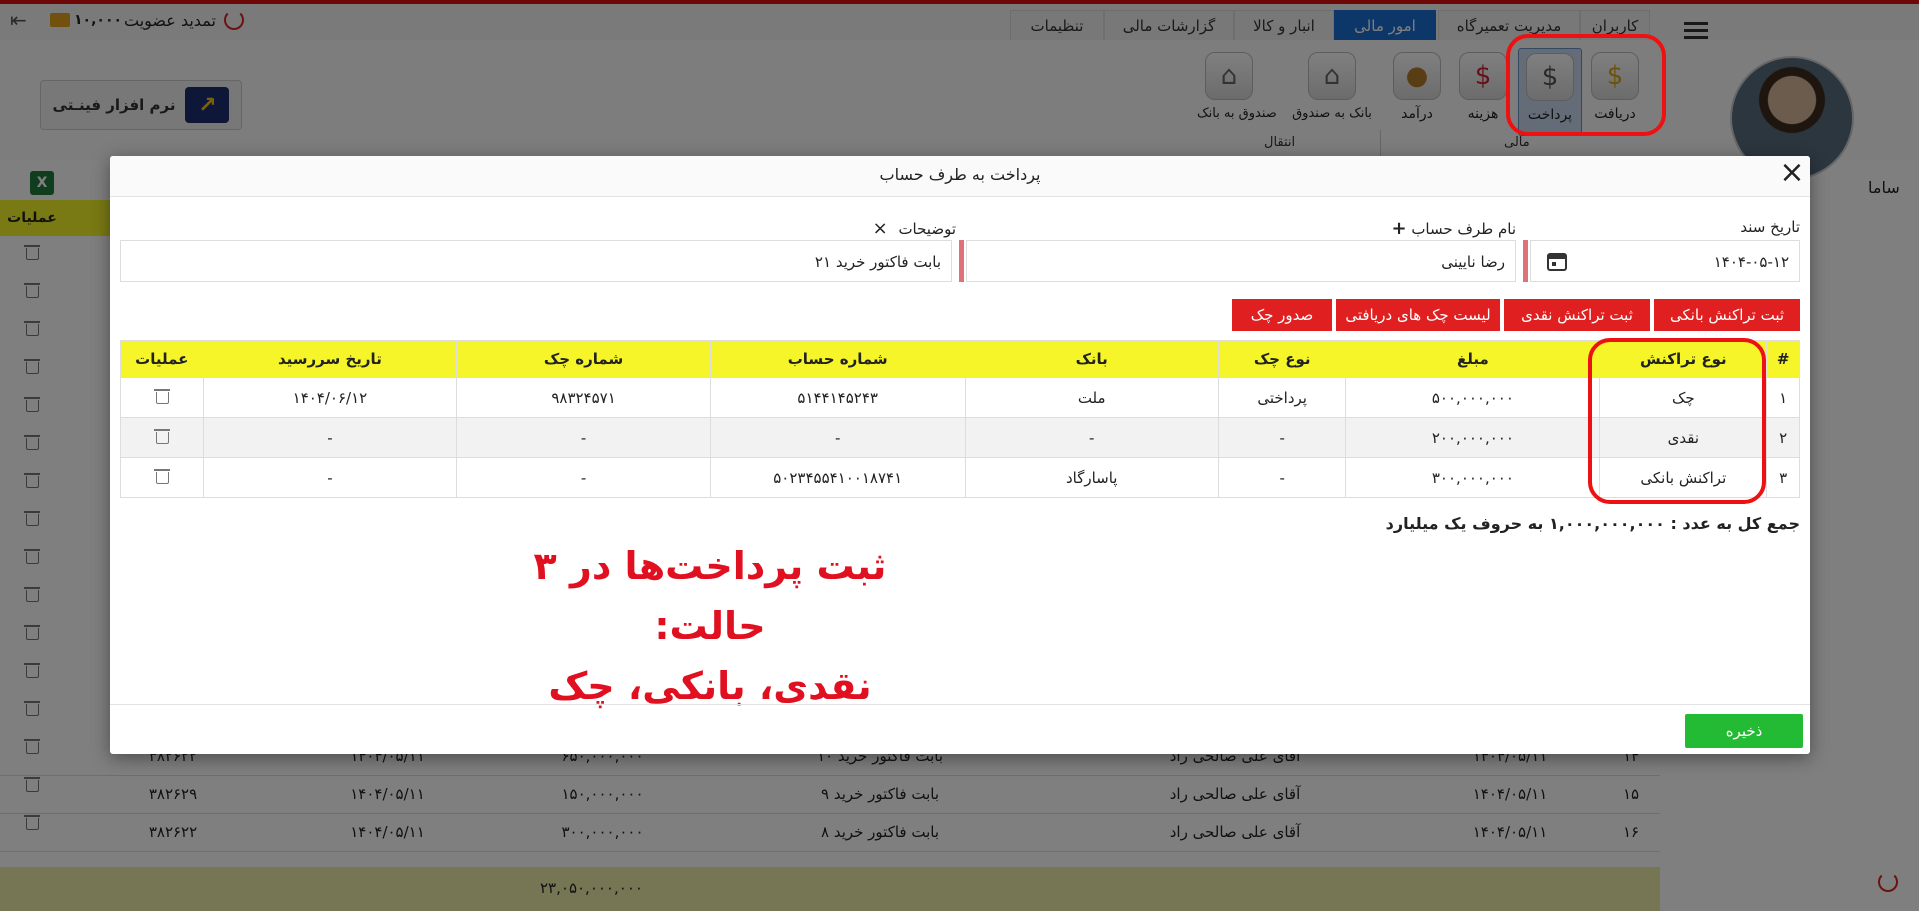  I want to click on account-accent, so click(961, 261).